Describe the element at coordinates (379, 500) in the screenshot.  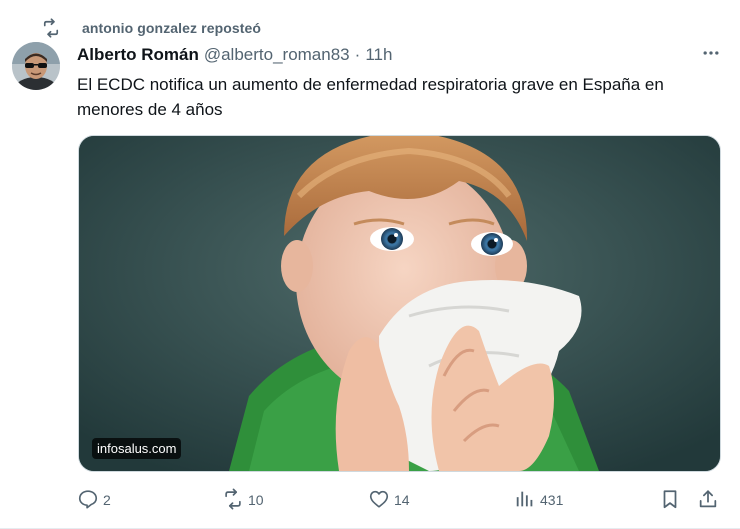
I see `heart-icon` at that location.